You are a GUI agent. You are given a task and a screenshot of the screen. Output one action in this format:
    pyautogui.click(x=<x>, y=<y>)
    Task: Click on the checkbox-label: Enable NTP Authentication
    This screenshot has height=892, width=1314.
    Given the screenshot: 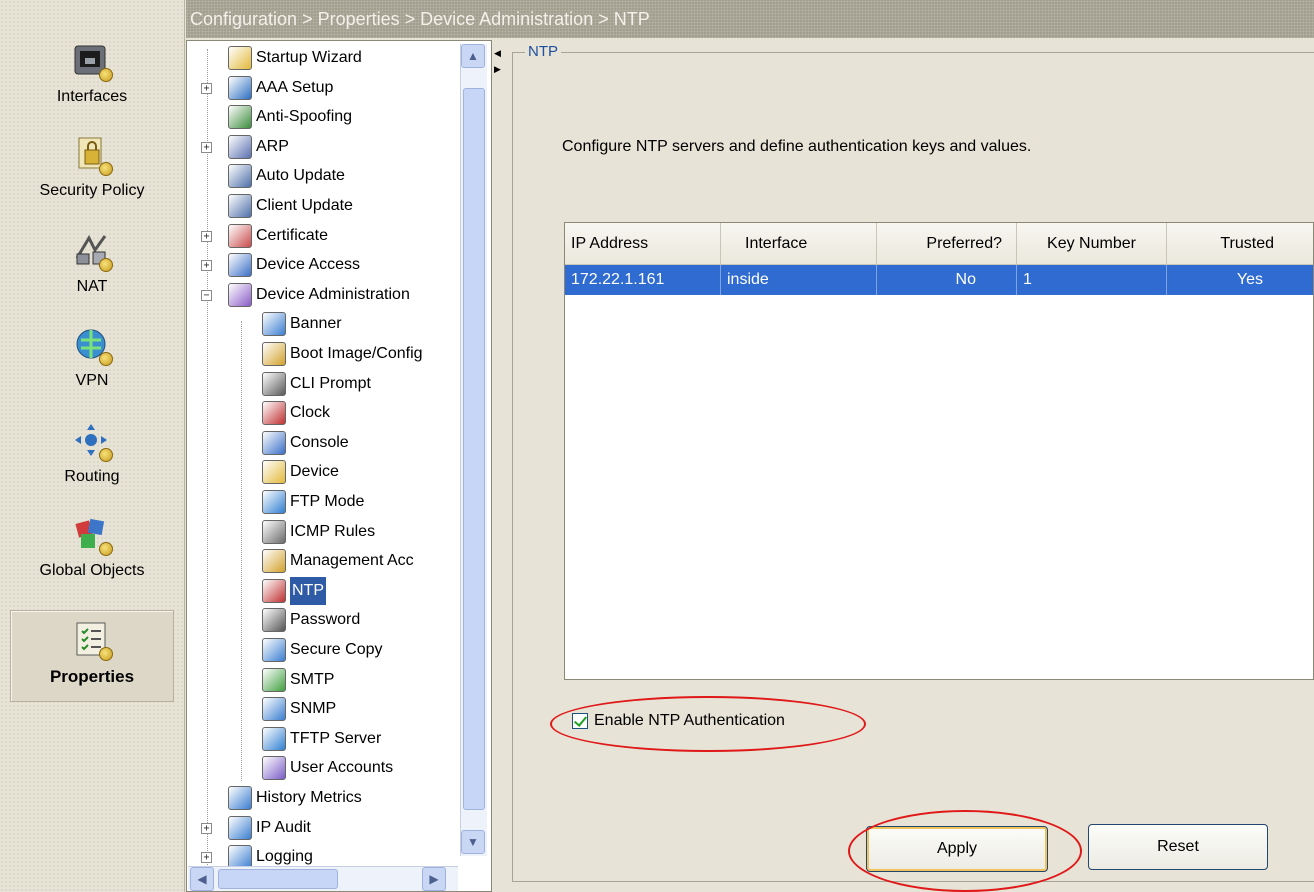 What is the action you would take?
    pyautogui.click(x=689, y=720)
    